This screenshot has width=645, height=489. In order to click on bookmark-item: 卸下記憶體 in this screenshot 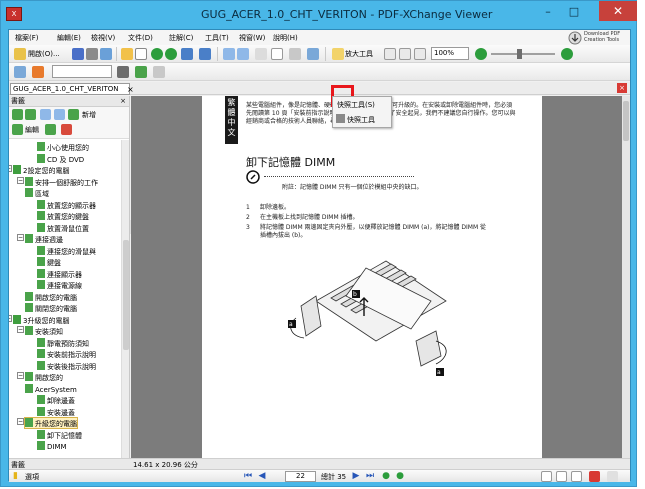, I will do `click(59, 434)`.